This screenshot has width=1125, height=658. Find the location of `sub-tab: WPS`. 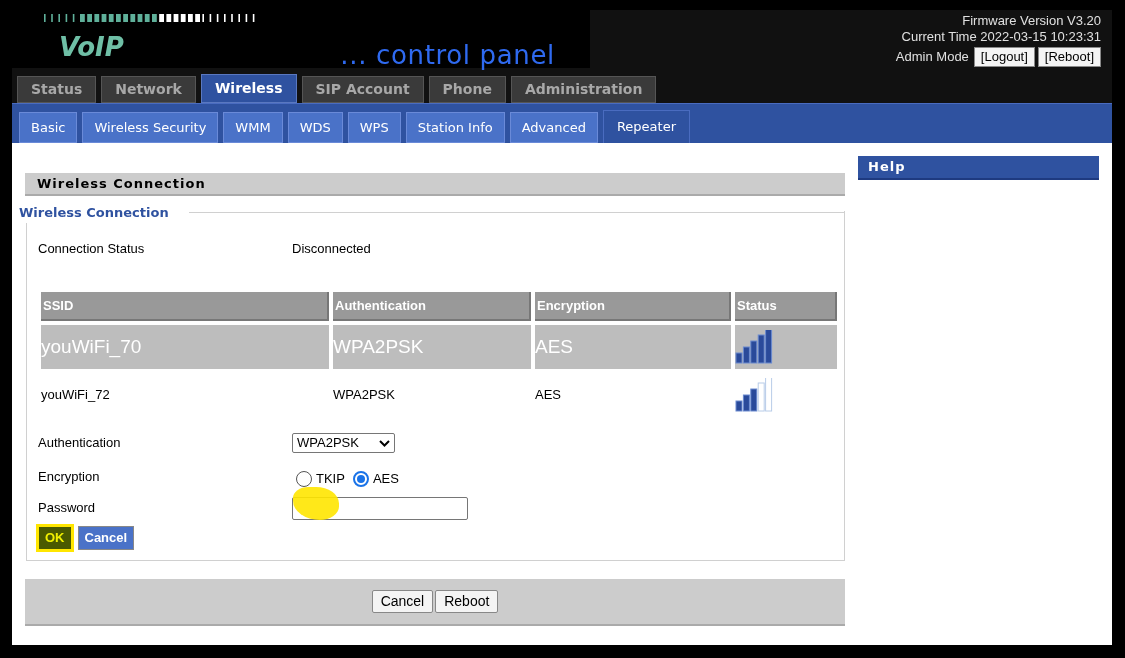

sub-tab: WPS is located at coordinates (374, 127).